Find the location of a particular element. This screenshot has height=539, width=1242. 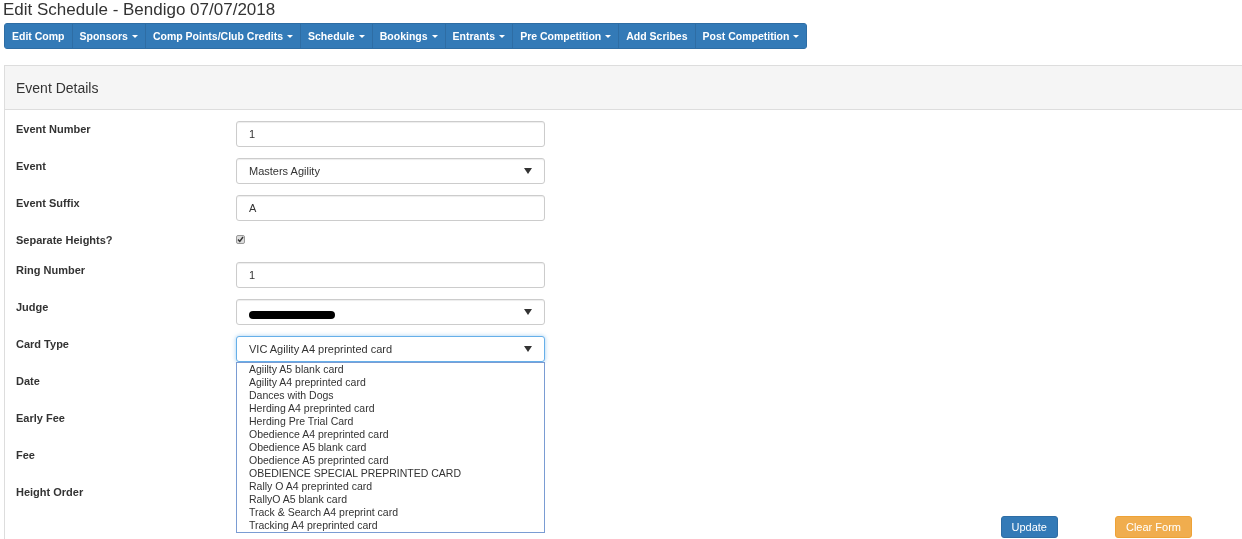

dropdown-option: Tracking A4 preprinted card is located at coordinates (396, 525).